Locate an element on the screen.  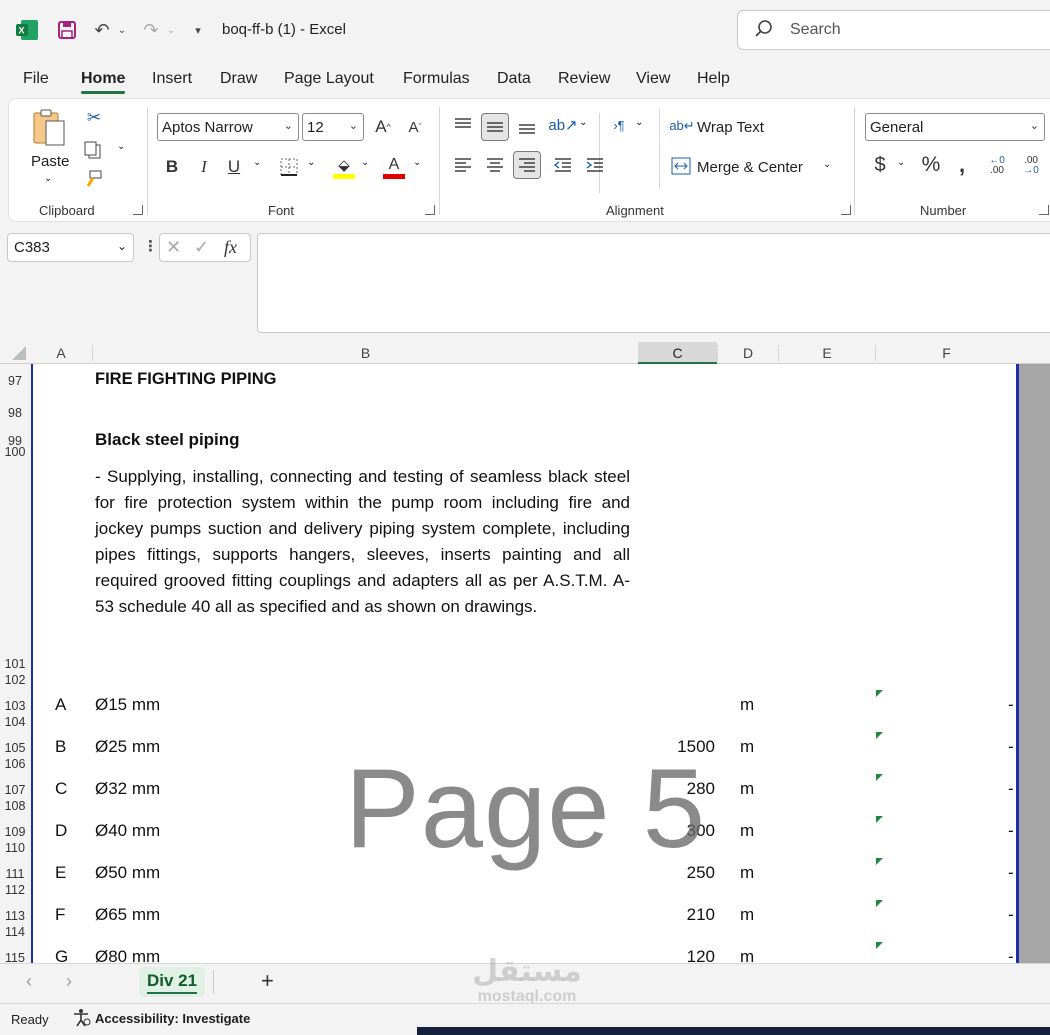
align-bottom-icon is located at coordinates (527, 127).